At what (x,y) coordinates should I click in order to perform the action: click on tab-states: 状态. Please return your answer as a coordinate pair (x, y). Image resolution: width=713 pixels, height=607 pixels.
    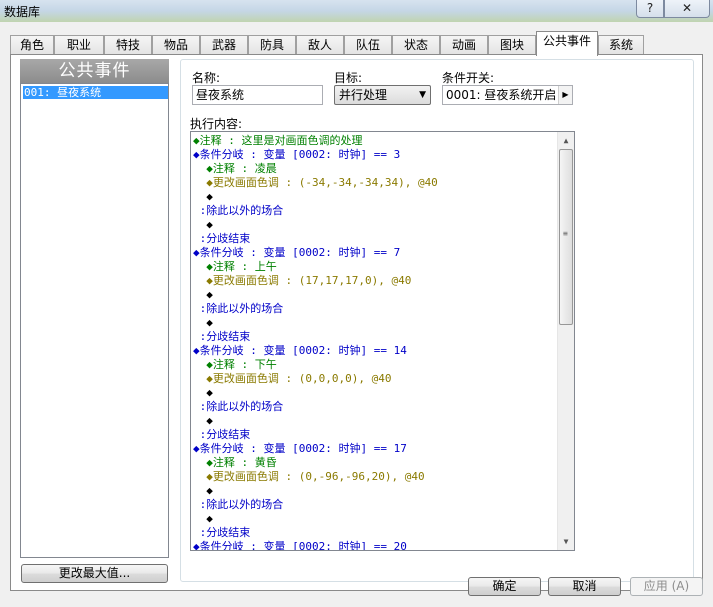
    Looking at the image, I should click on (416, 45).